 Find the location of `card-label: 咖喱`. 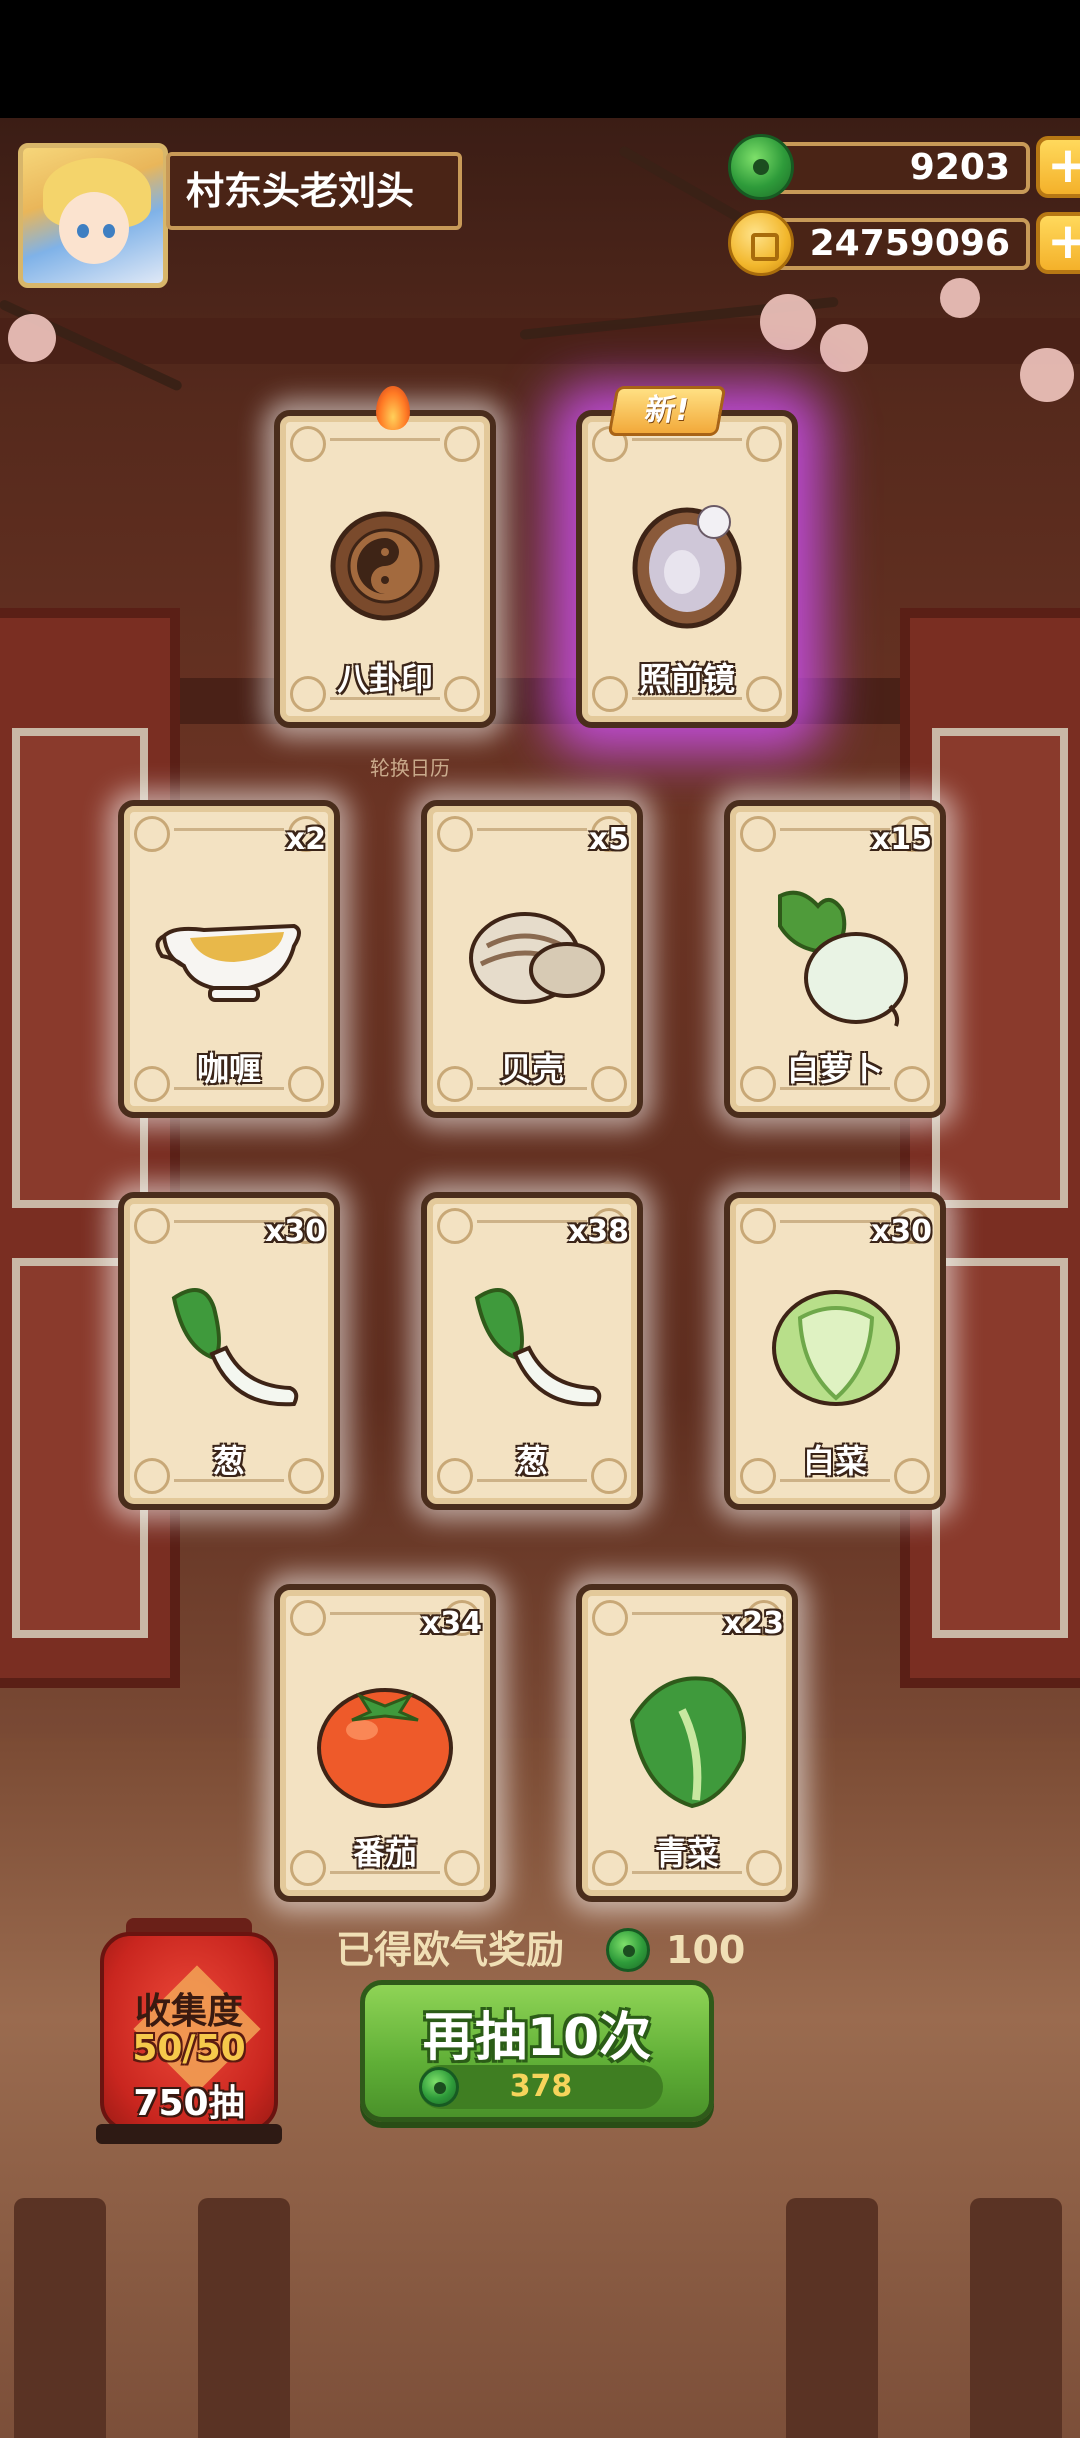

card-label: 咖喱 is located at coordinates (228, 1069).